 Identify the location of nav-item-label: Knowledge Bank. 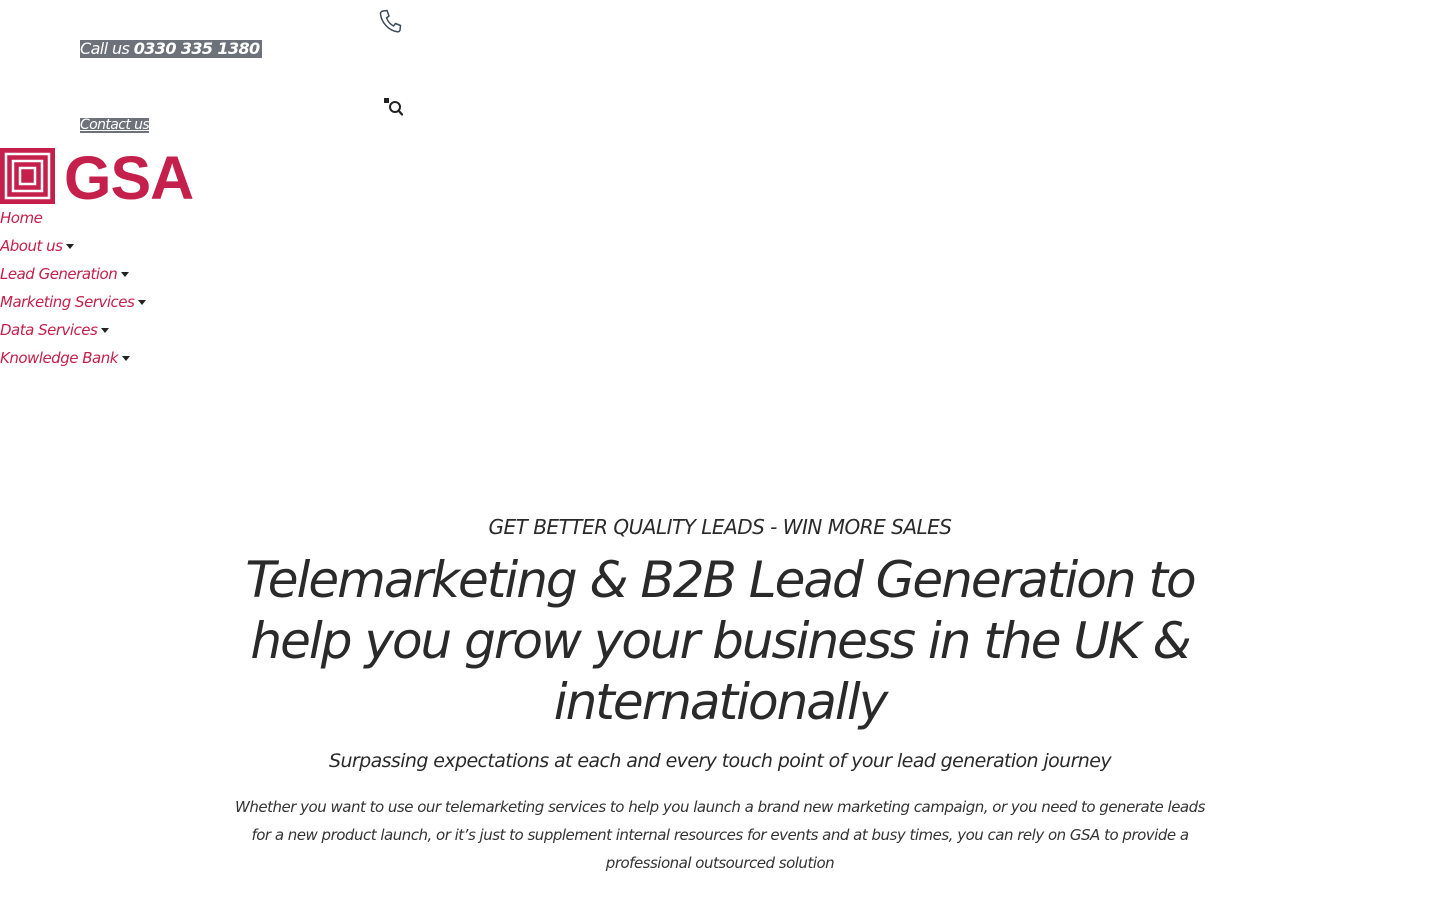
(59, 358).